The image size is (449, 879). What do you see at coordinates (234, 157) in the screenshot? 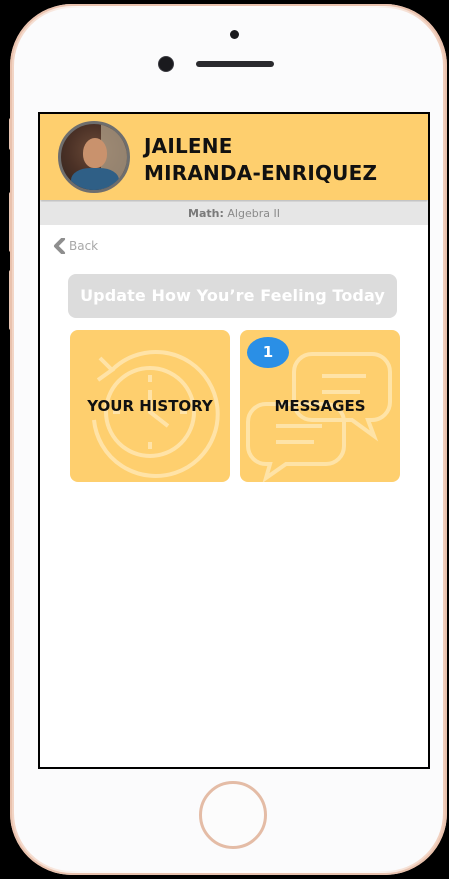
I see `profile-header: JAILENE MIRANDA-ENRIQUEZ` at bounding box center [234, 157].